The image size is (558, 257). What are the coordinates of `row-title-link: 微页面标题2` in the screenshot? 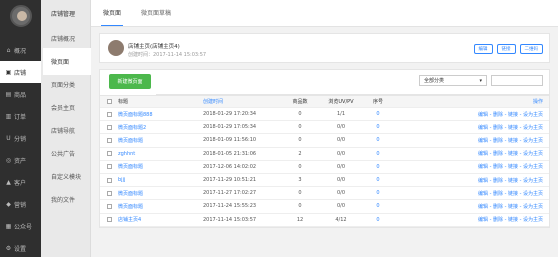 It's located at (160, 127).